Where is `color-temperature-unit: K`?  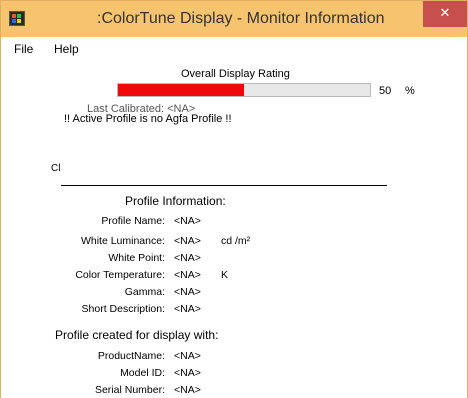
color-temperature-unit: K is located at coordinates (225, 275).